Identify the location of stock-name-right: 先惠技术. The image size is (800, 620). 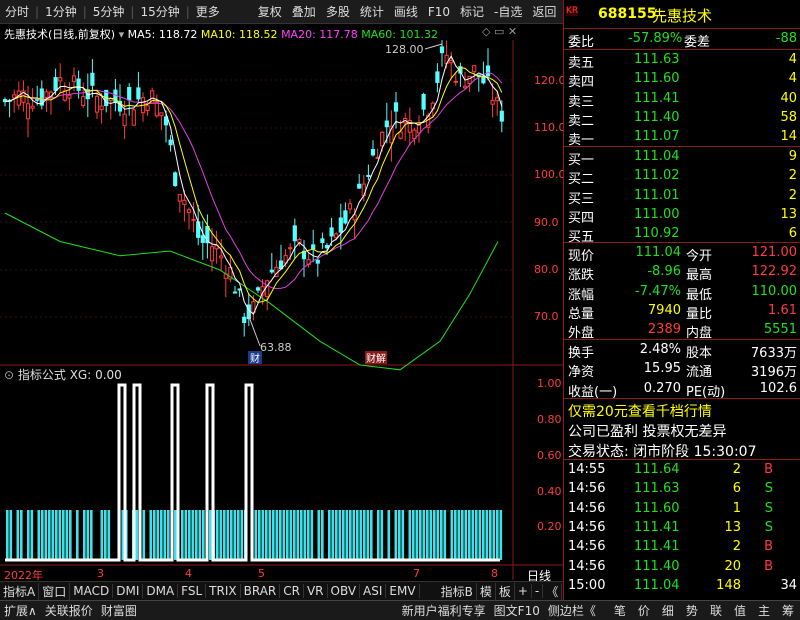
(682, 16).